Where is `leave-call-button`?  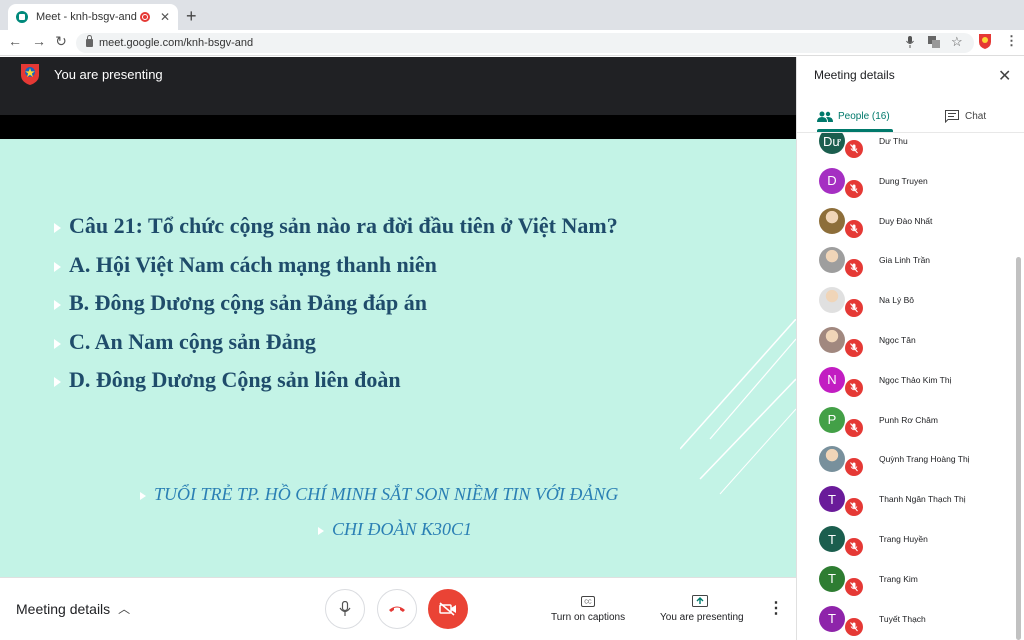 leave-call-button is located at coordinates (397, 609).